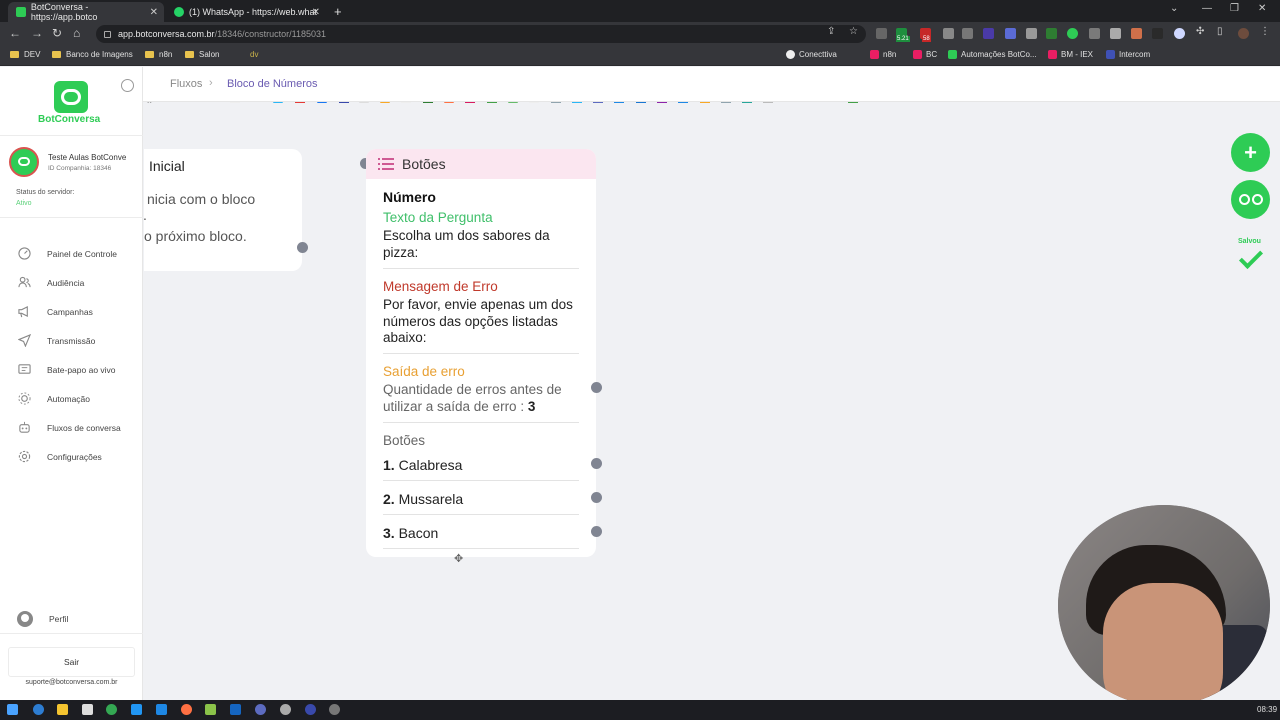 This screenshot has height=720, width=1280. What do you see at coordinates (186, 84) in the screenshot?
I see `breadcrumb-parent: Fluxos` at bounding box center [186, 84].